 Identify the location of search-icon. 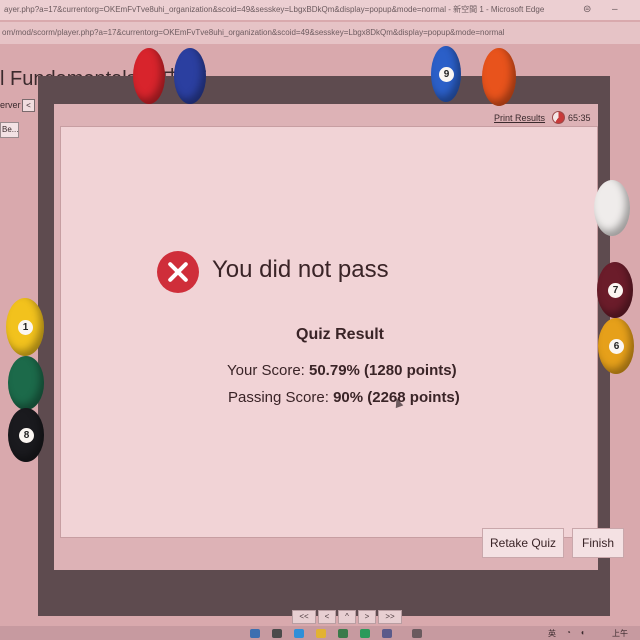
(277, 633).